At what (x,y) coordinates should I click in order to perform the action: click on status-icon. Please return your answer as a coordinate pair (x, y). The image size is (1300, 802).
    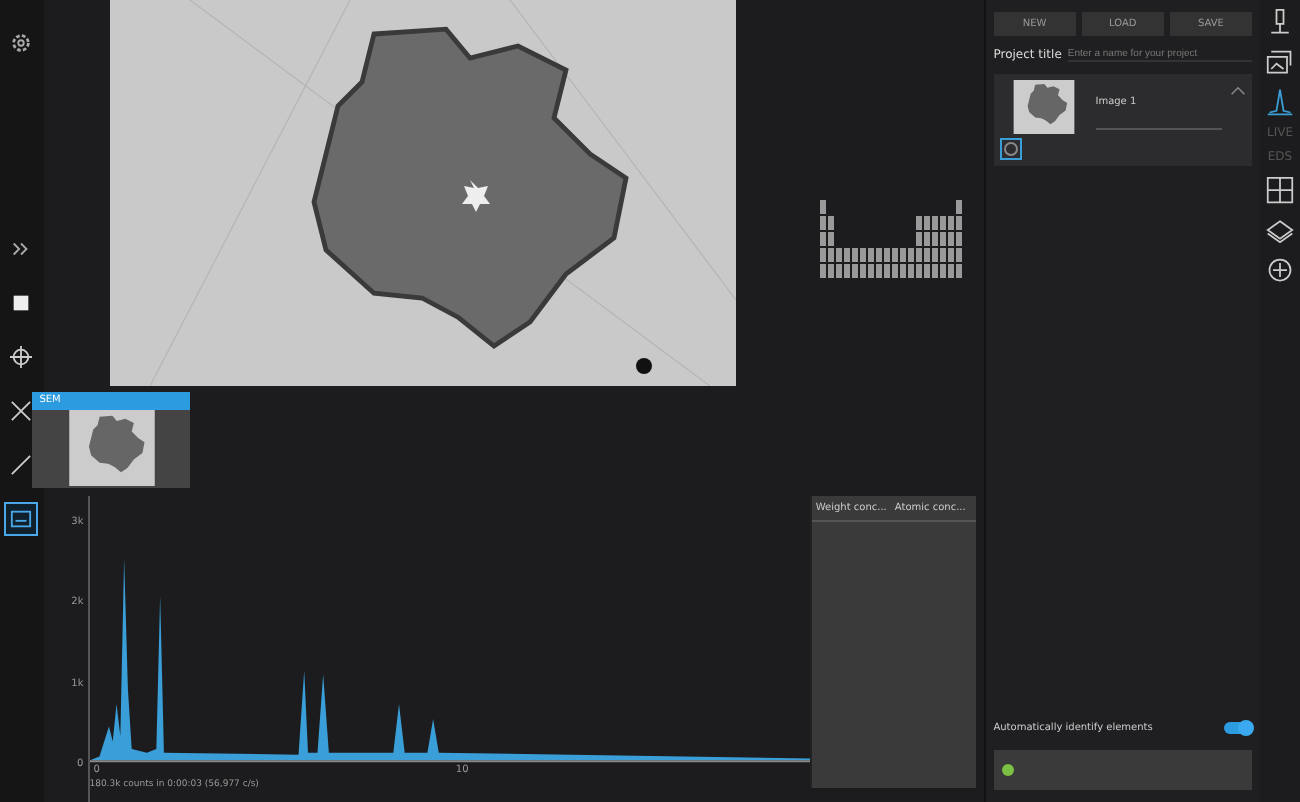
    Looking at the image, I should click on (1007, 770).